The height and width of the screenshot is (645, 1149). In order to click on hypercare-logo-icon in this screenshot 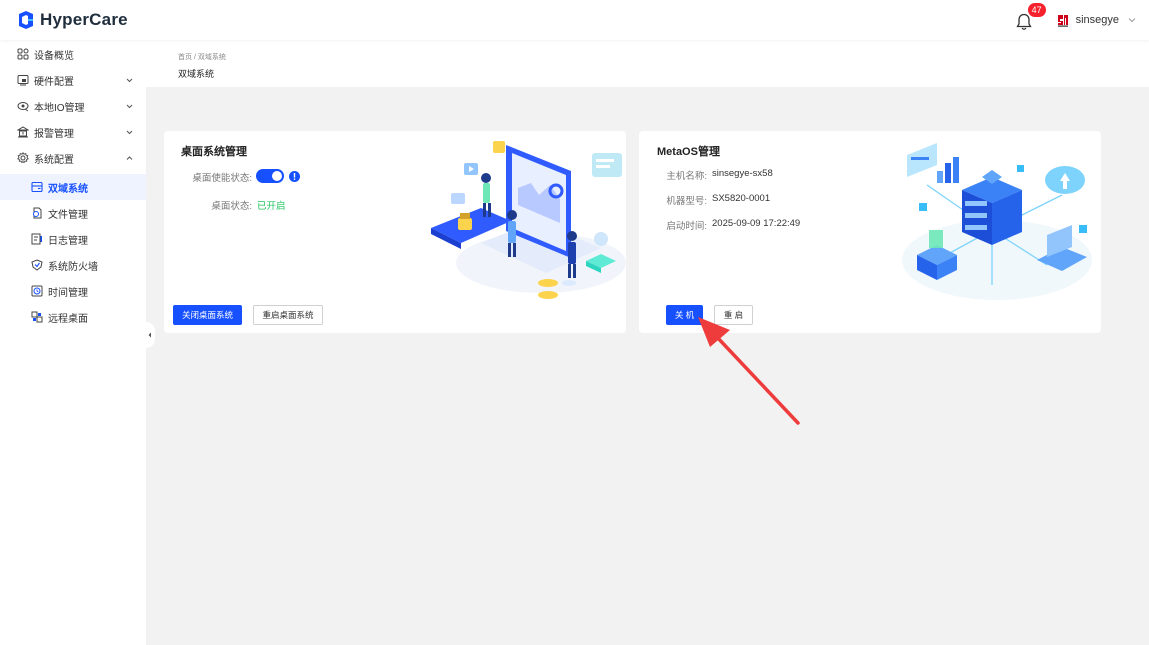, I will do `click(26, 20)`.